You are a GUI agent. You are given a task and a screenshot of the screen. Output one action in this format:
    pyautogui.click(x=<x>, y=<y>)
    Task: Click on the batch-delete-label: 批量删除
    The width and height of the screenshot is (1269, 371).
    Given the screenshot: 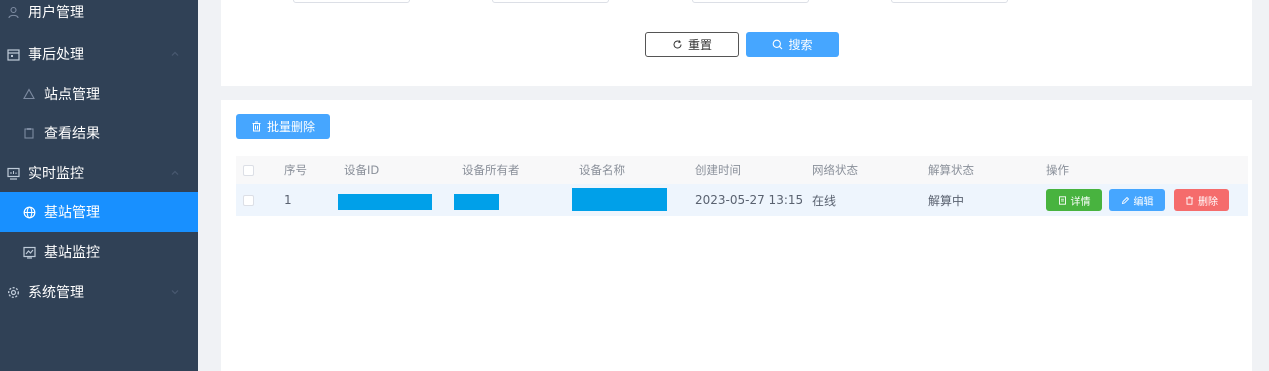 What is the action you would take?
    pyautogui.click(x=290, y=127)
    